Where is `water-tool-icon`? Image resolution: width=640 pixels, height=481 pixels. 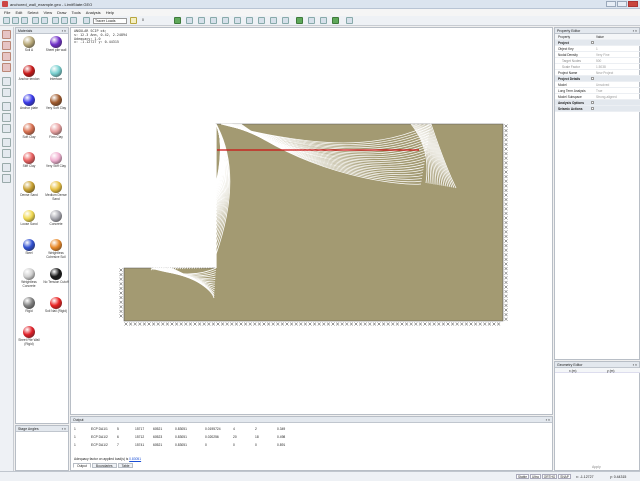 water-tool-icon is located at coordinates (6, 106).